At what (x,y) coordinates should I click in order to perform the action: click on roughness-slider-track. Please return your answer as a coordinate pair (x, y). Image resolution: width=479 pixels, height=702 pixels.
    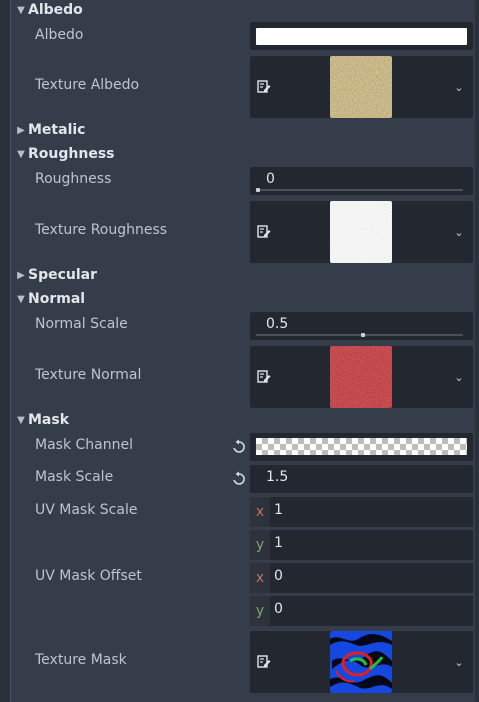
    Looking at the image, I should click on (359, 190).